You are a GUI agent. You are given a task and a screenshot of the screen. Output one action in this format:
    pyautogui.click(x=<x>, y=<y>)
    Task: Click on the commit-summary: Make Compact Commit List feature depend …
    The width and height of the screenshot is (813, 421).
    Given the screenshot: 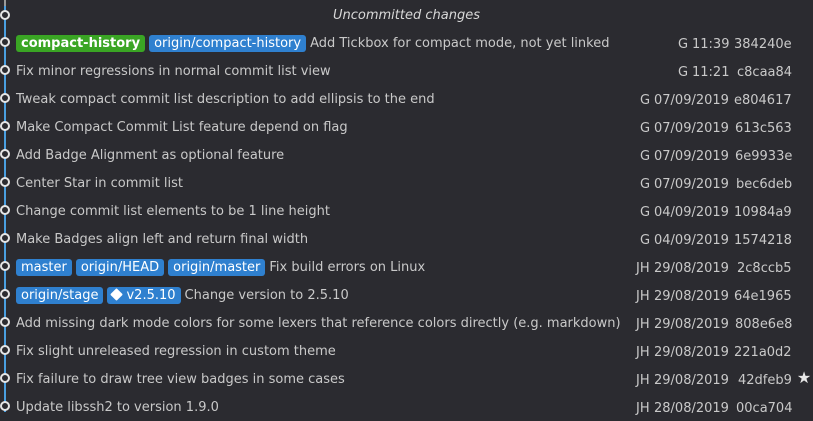 What is the action you would take?
    pyautogui.click(x=182, y=127)
    